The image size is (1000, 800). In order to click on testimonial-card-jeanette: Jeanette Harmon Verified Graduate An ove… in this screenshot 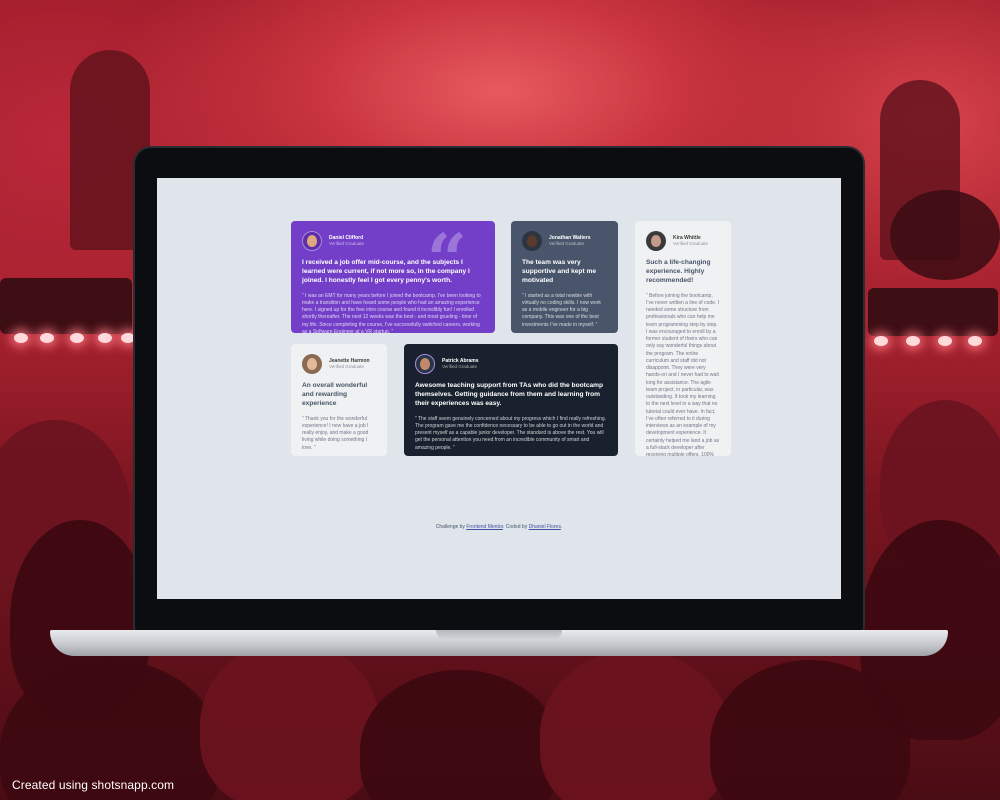, I will do `click(339, 400)`.